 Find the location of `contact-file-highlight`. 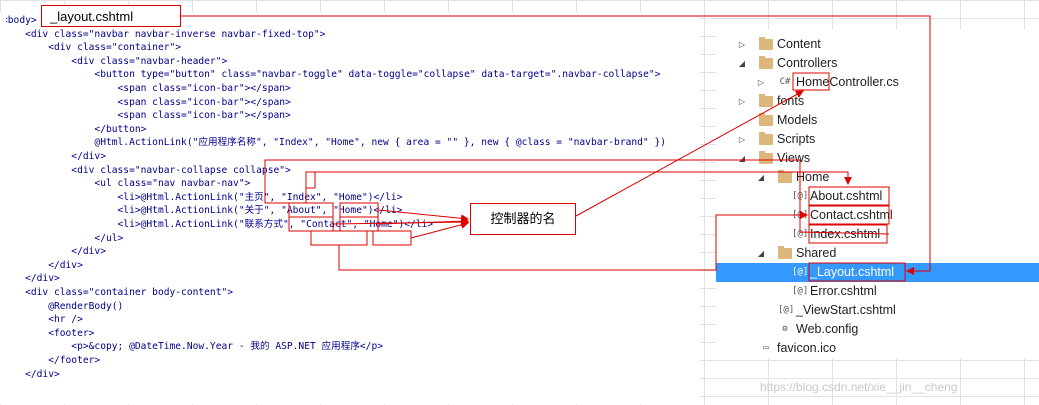

contact-file-highlight is located at coordinates (849, 215).